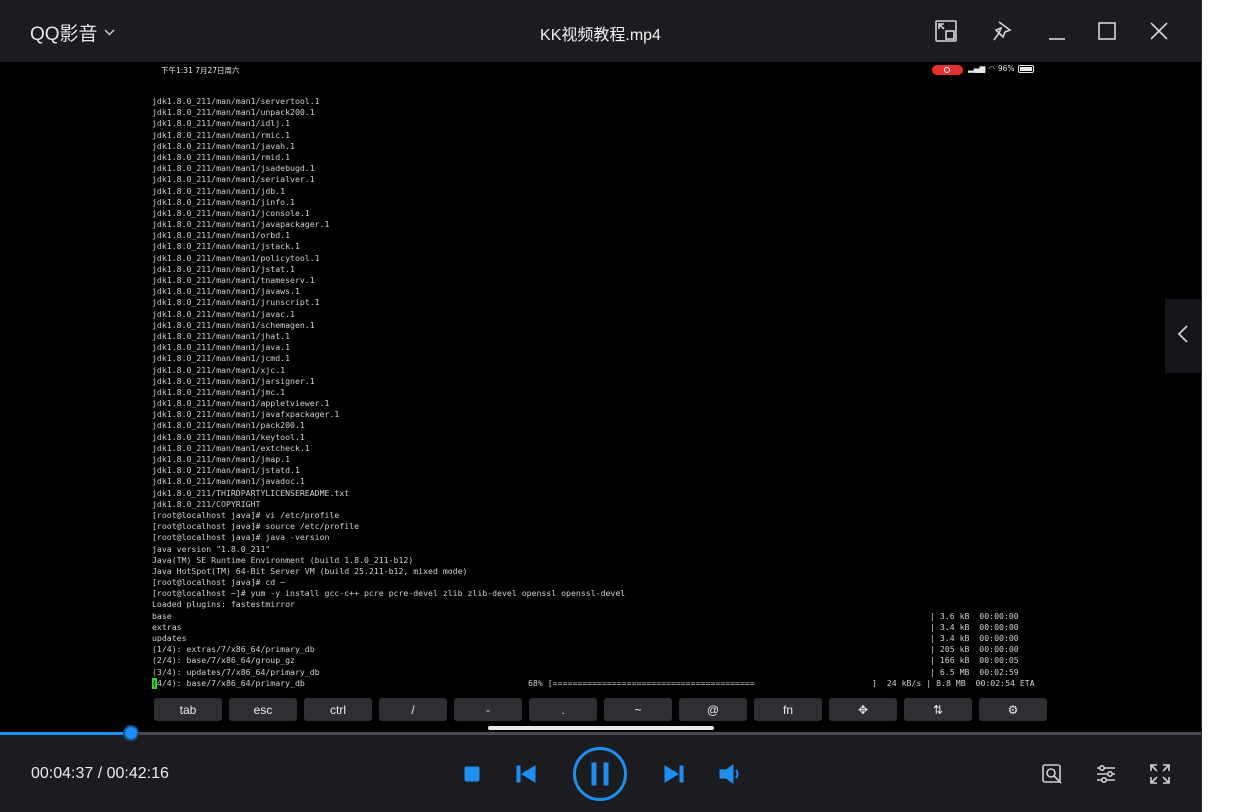  What do you see at coordinates (109, 33) in the screenshot?
I see `chevron-down-icon` at bounding box center [109, 33].